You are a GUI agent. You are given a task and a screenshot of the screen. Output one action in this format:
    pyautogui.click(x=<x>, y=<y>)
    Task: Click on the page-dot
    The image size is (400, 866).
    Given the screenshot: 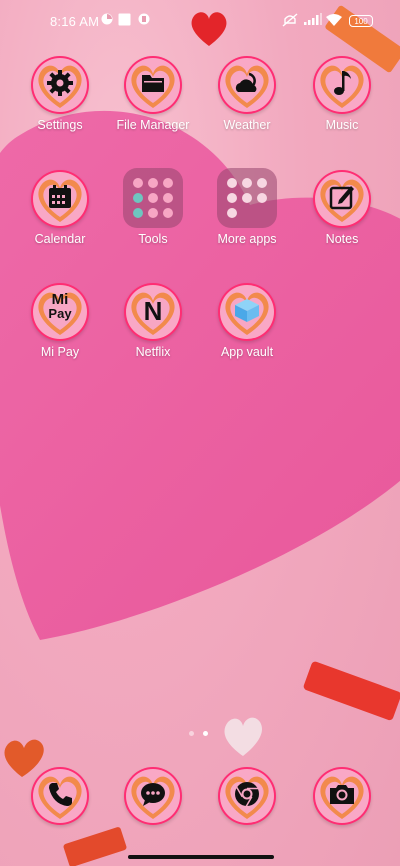 What is the action you would take?
    pyautogui.click(x=191, y=733)
    